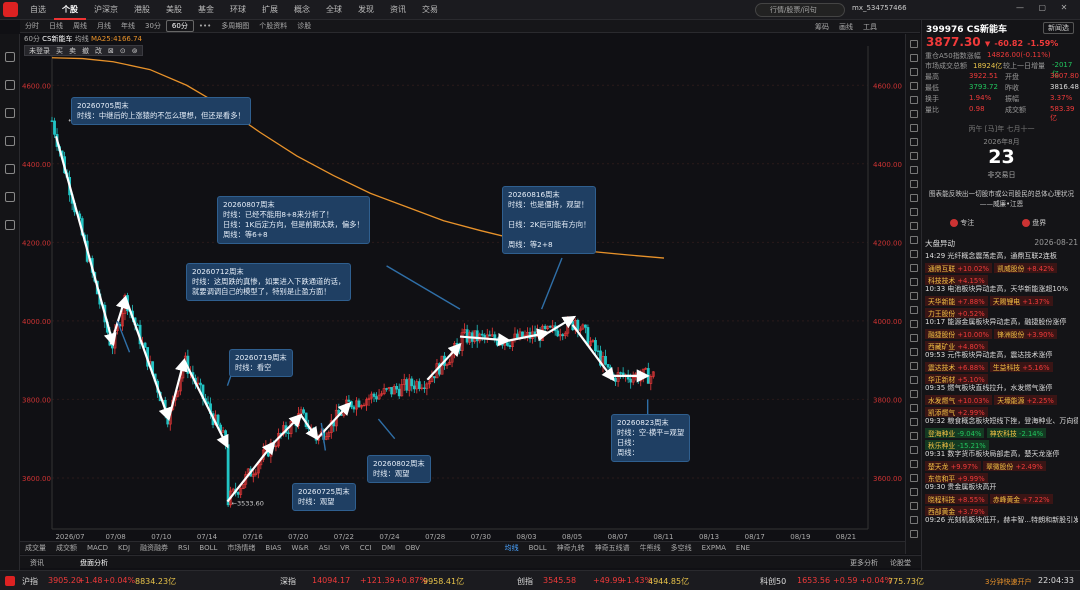 The height and width of the screenshot is (590, 1080). I want to click on stock-tag: 天赐锂电 +1.37%, so click(1021, 301).